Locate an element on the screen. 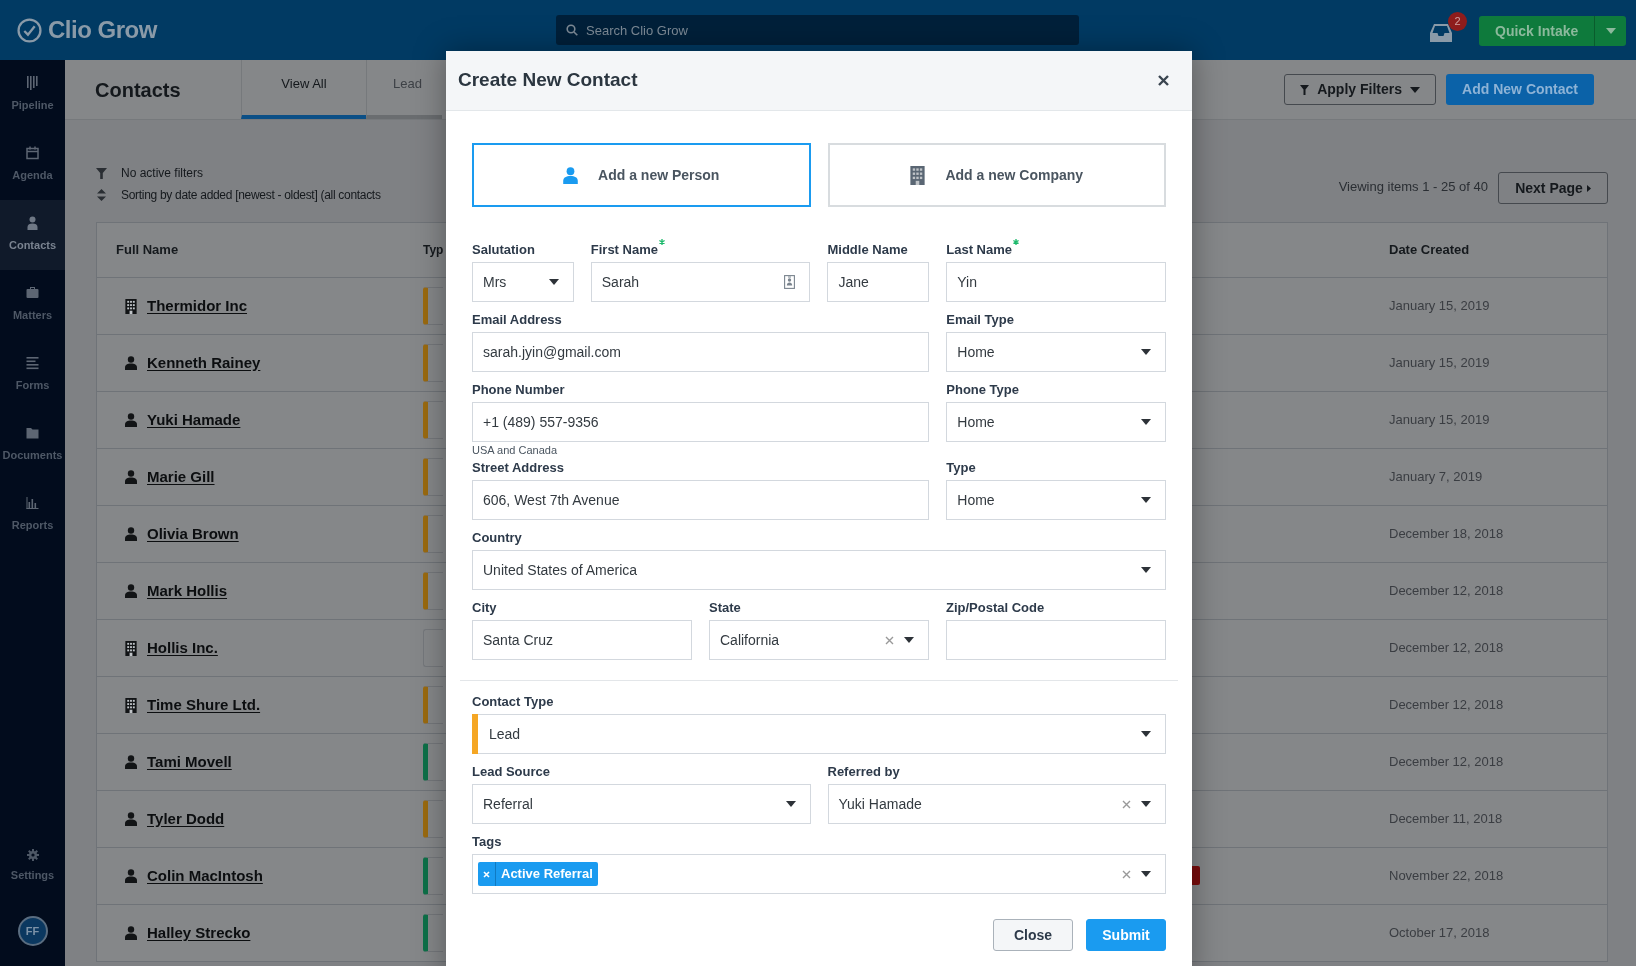  add-new-contact-button: Add New Contact is located at coordinates (1520, 89).